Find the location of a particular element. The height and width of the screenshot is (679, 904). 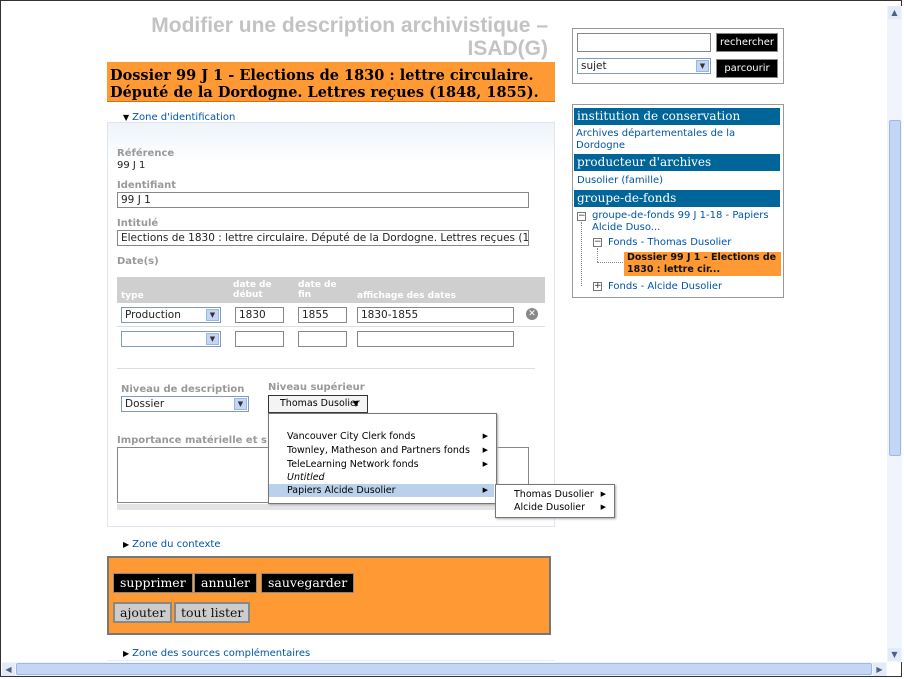

col-type: type is located at coordinates (132, 296).